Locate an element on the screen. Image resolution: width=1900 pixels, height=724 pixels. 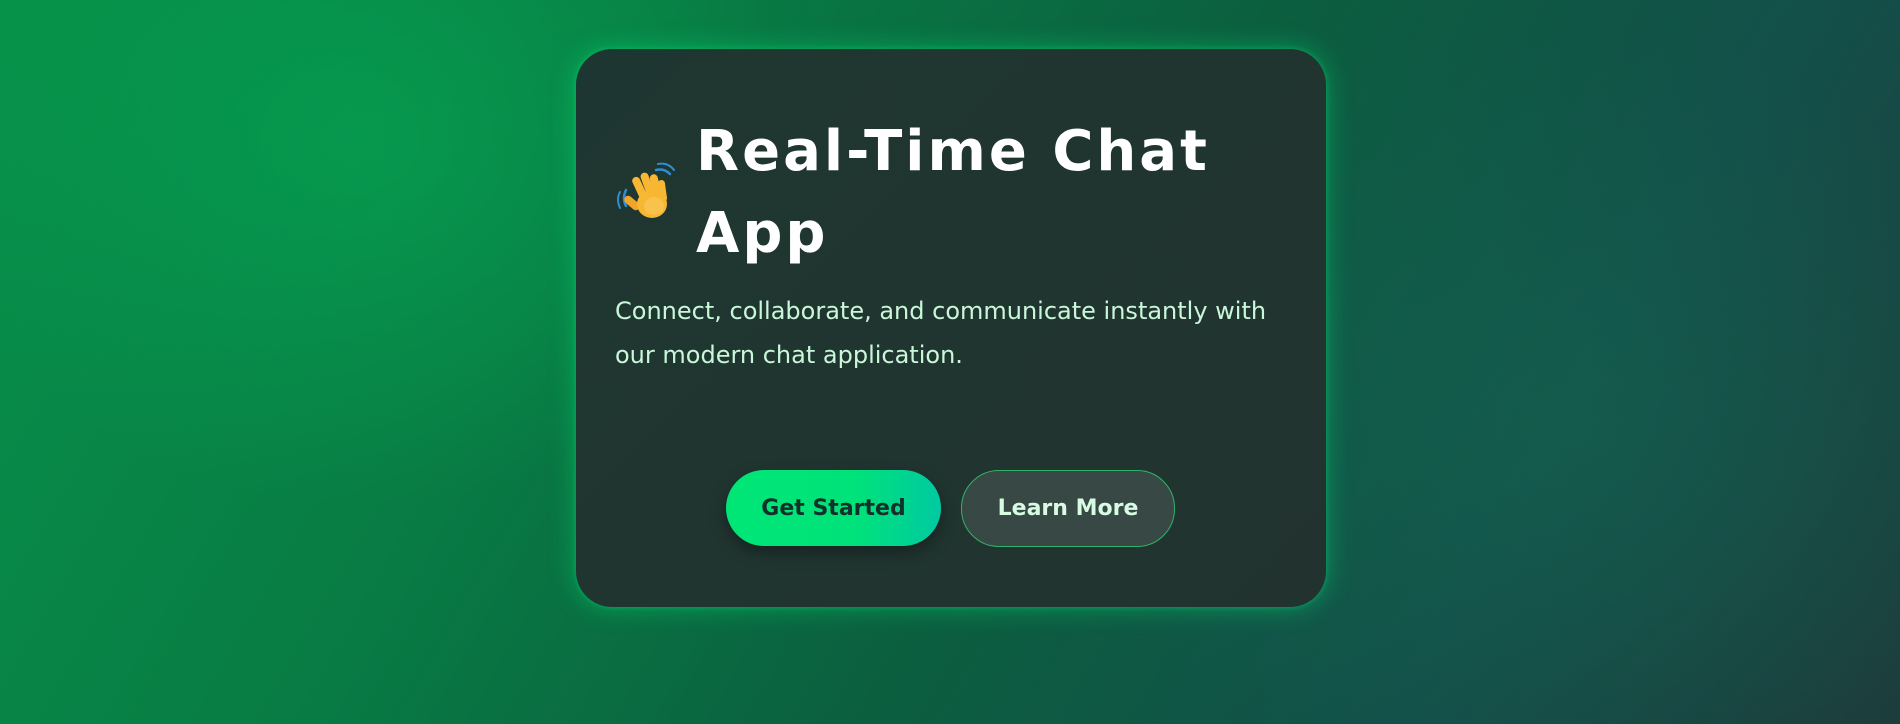
page-title: Real-Time Chat App is located at coordinates (953, 192).